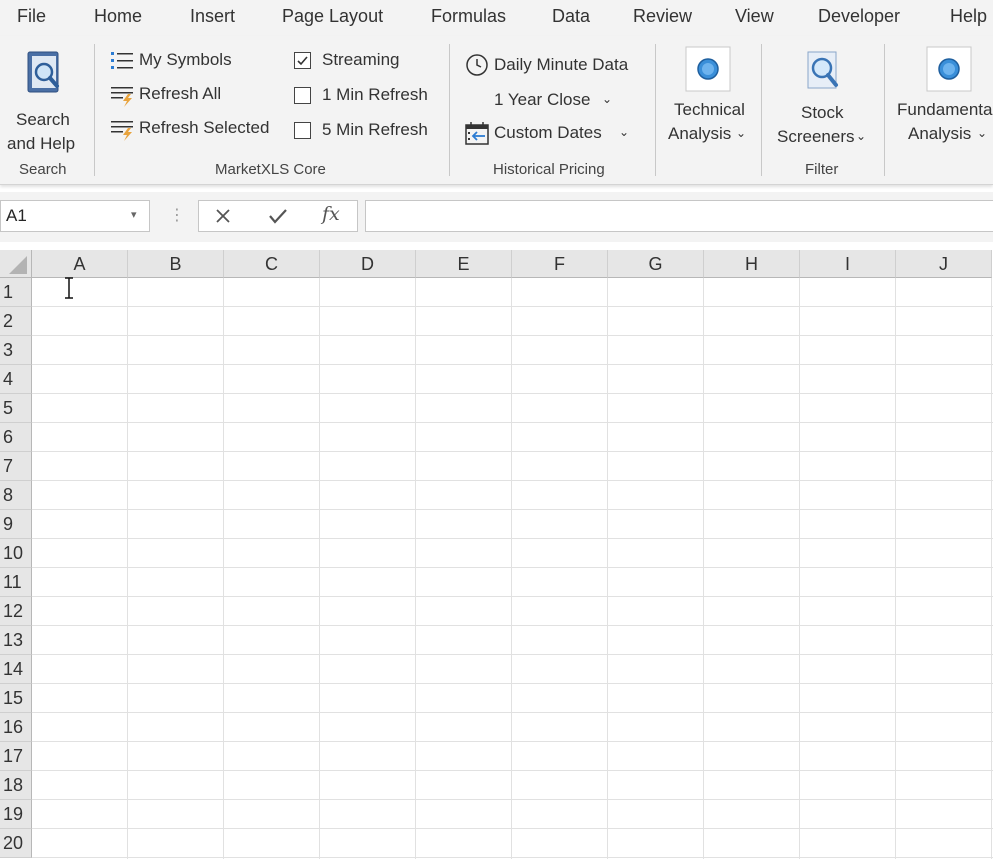 The width and height of the screenshot is (993, 859). I want to click on row-header-4: 4, so click(16, 379).